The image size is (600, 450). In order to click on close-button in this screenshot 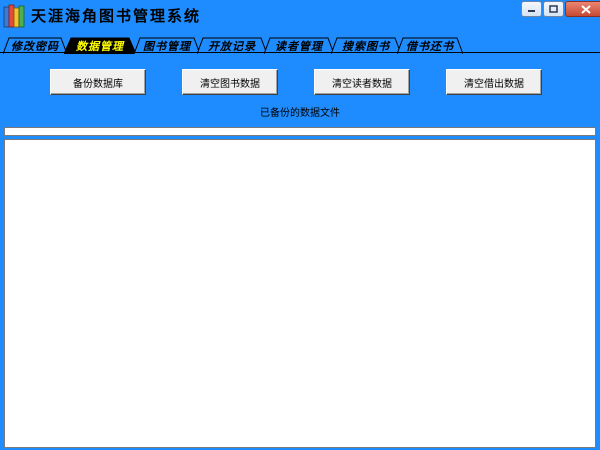, I will do `click(582, 9)`.